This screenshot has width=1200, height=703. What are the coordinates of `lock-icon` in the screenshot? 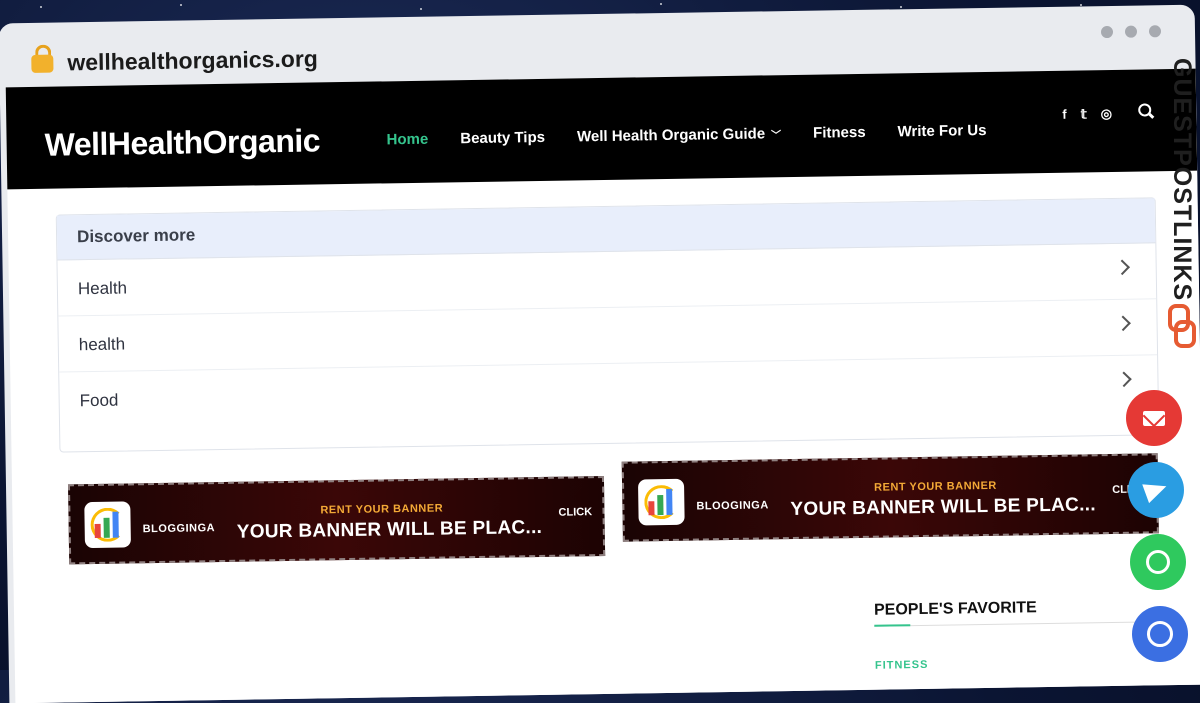 It's located at (42, 58).